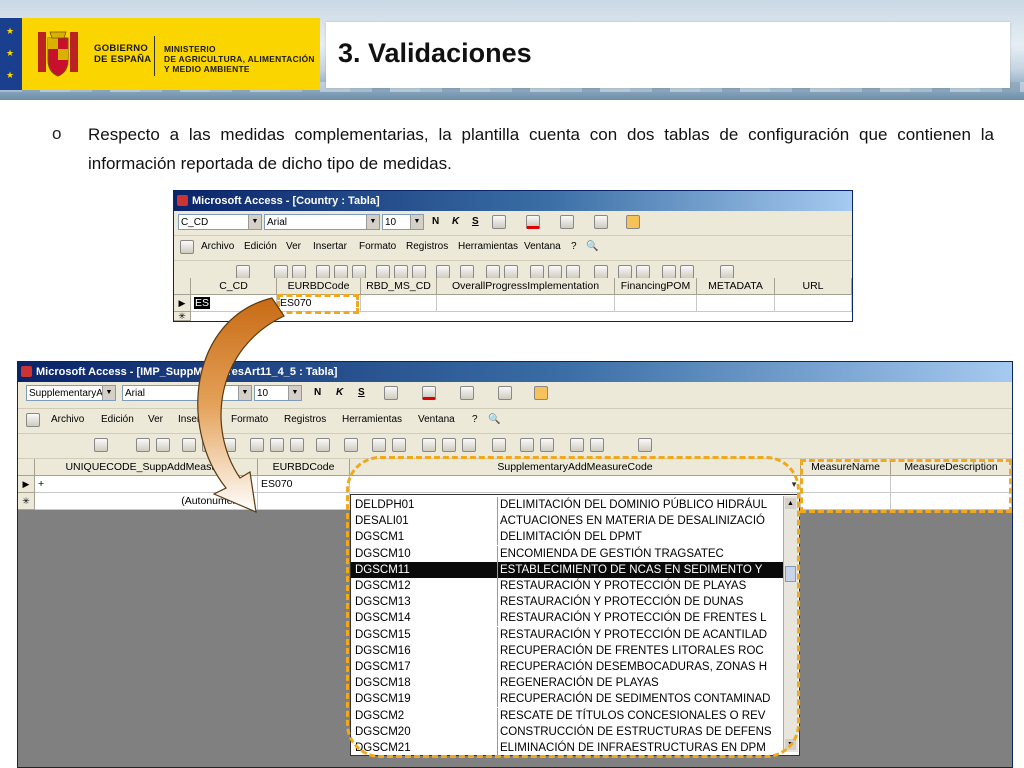  What do you see at coordinates (322, 222) in the screenshot?
I see `font-combo: Arial ▼` at bounding box center [322, 222].